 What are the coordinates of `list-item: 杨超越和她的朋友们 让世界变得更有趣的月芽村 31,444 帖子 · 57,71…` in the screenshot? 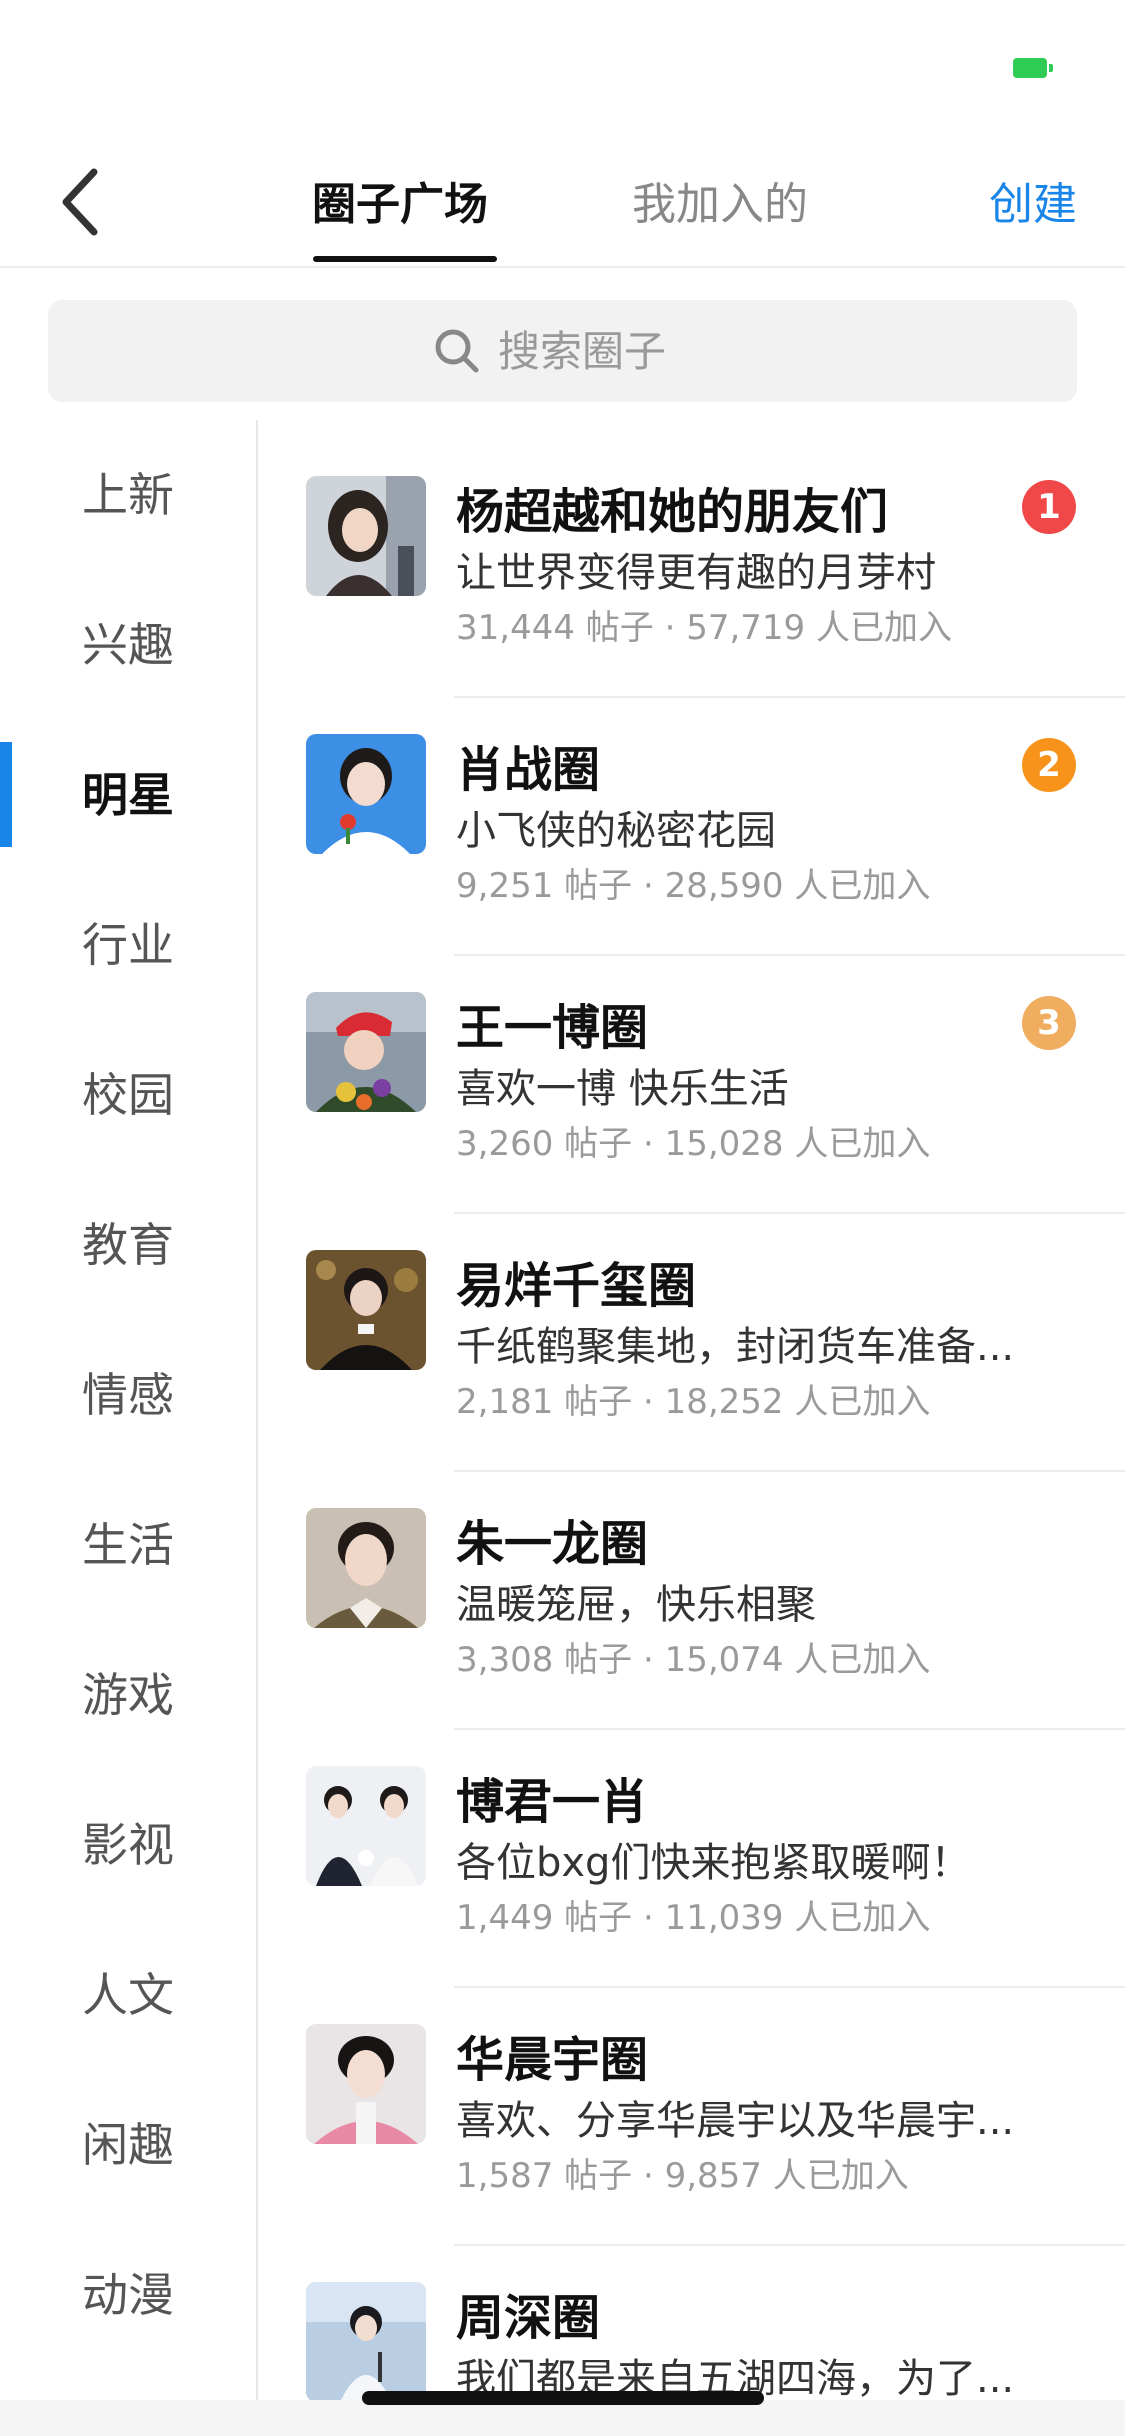 It's located at (691, 569).